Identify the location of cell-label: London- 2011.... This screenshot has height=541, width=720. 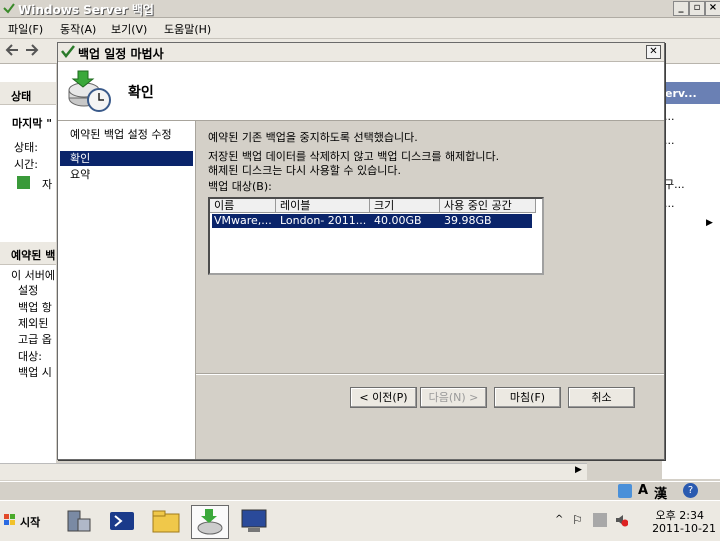
(323, 220).